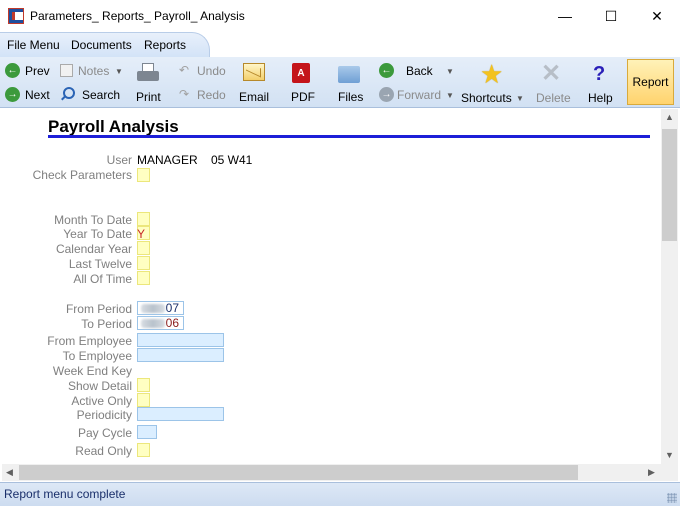  What do you see at coordinates (143, 175) in the screenshot?
I see `check-parameters-field` at bounding box center [143, 175].